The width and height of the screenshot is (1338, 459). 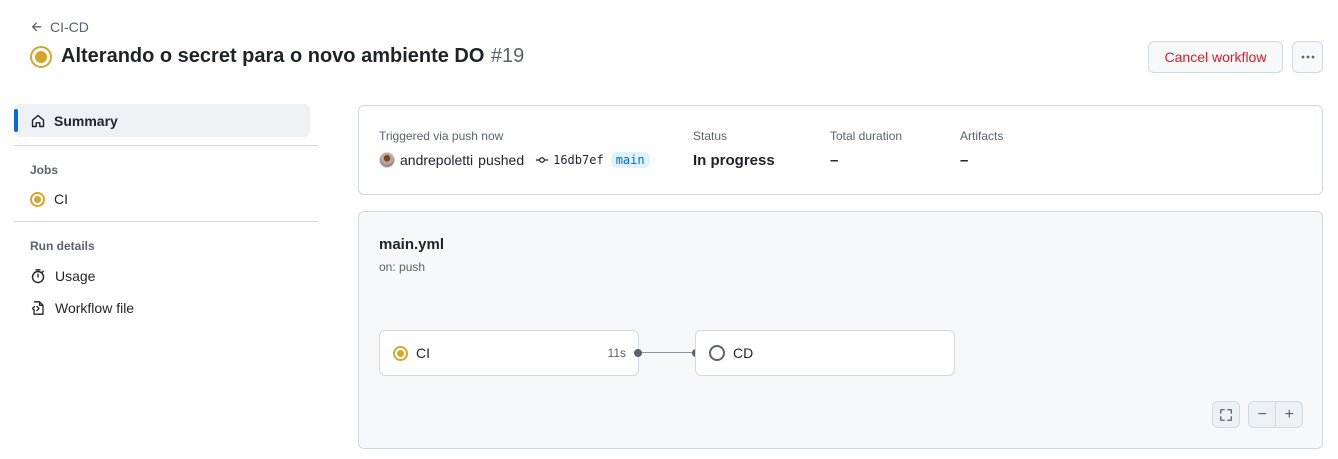 What do you see at coordinates (44, 170) in the screenshot?
I see `jobs-section-title: Jobs` at bounding box center [44, 170].